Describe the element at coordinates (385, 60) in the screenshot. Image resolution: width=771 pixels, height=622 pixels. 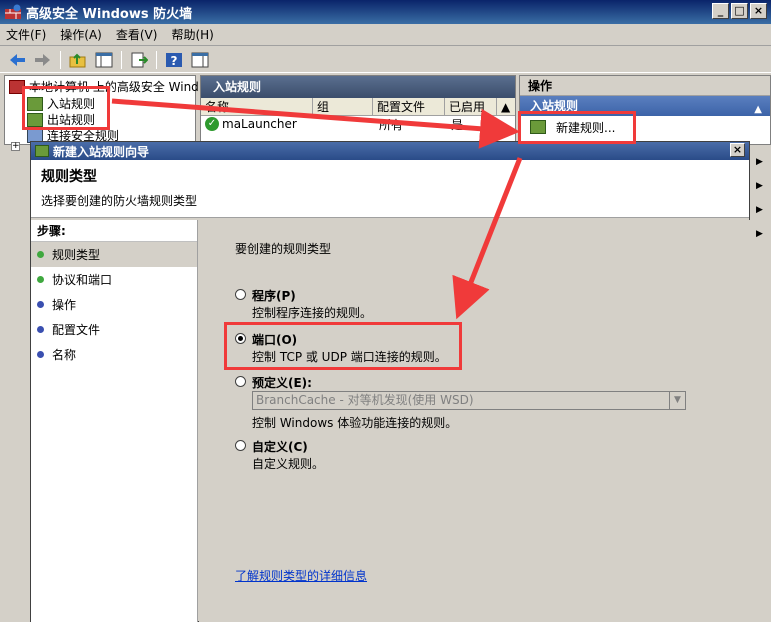
I see `toolbar: ?` at that location.